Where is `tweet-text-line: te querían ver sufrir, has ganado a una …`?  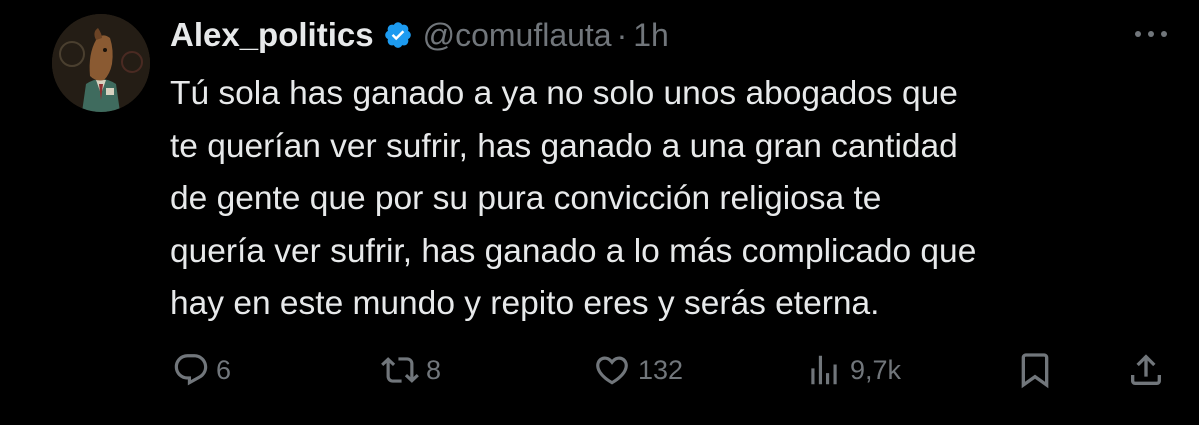
tweet-text-line: te querían ver sufrir, has ganado a una … is located at coordinates (564, 146).